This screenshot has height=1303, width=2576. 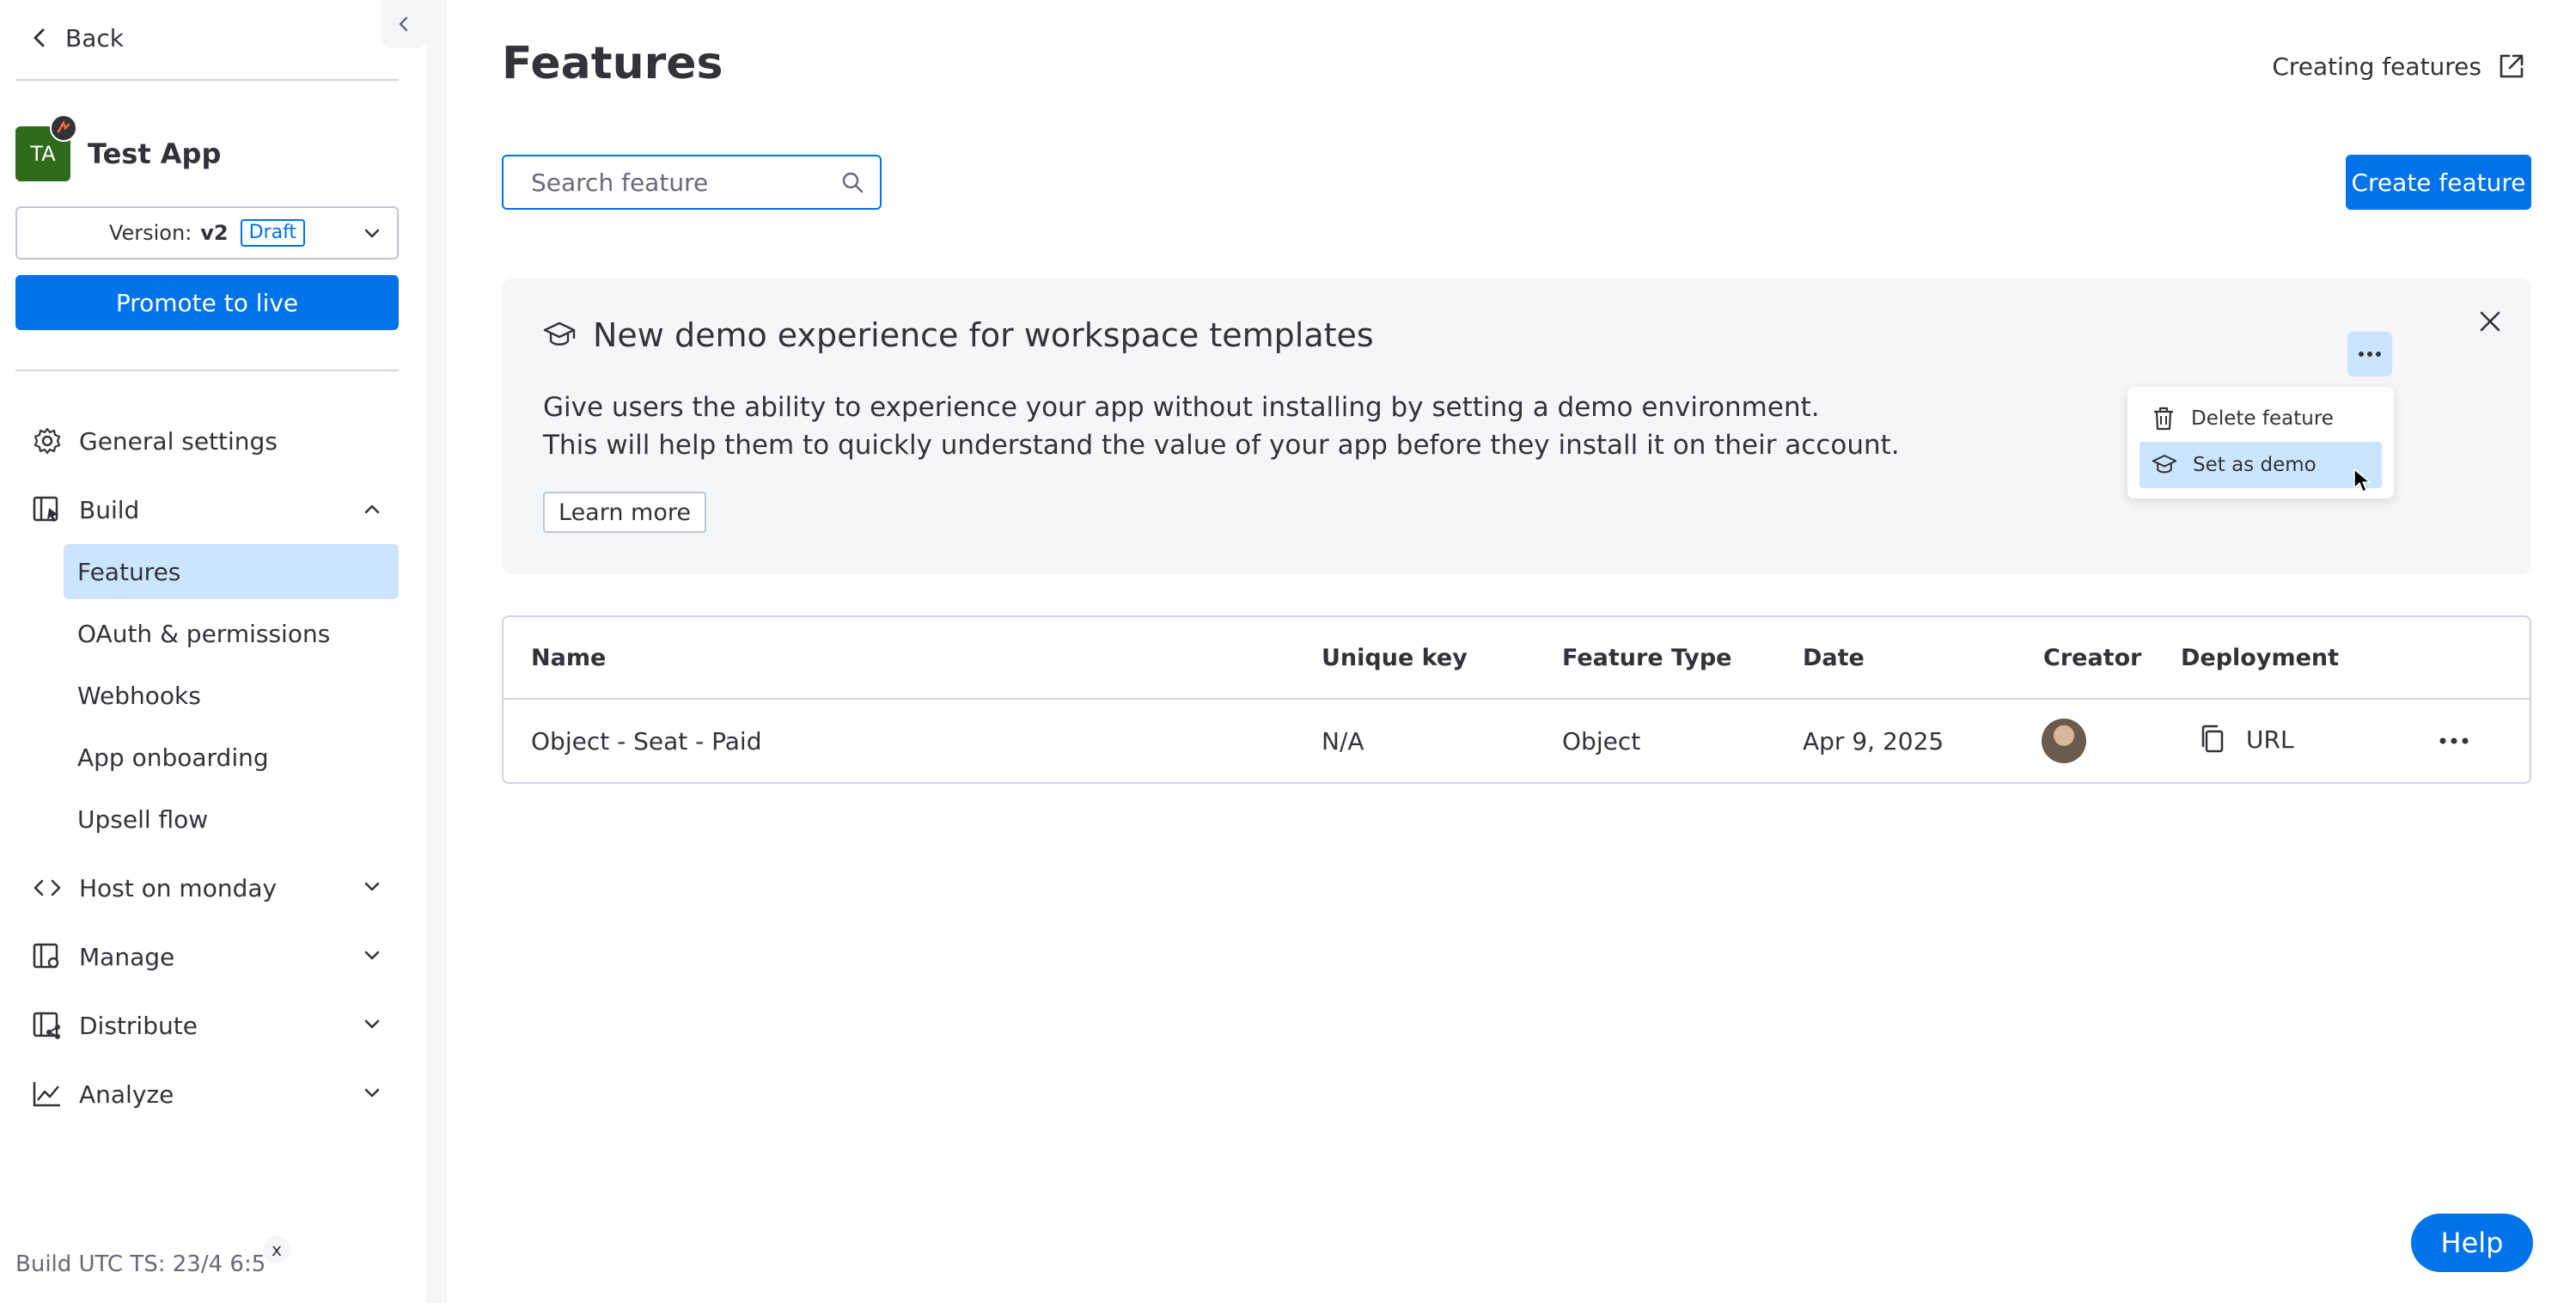 What do you see at coordinates (276, 1249) in the screenshot?
I see `build-timestamp-close-button: x` at bounding box center [276, 1249].